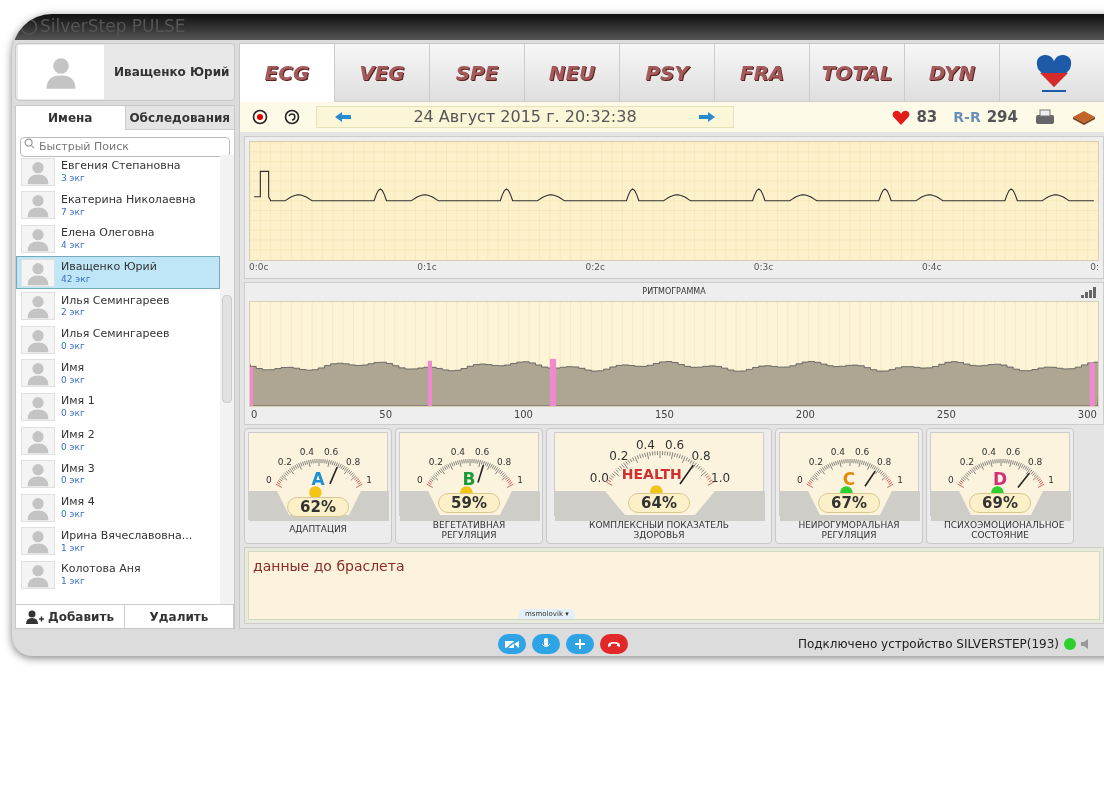 This screenshot has width=1104, height=805. Describe the element at coordinates (78, 468) in the screenshot. I see `patient-name: Имя 3` at that location.